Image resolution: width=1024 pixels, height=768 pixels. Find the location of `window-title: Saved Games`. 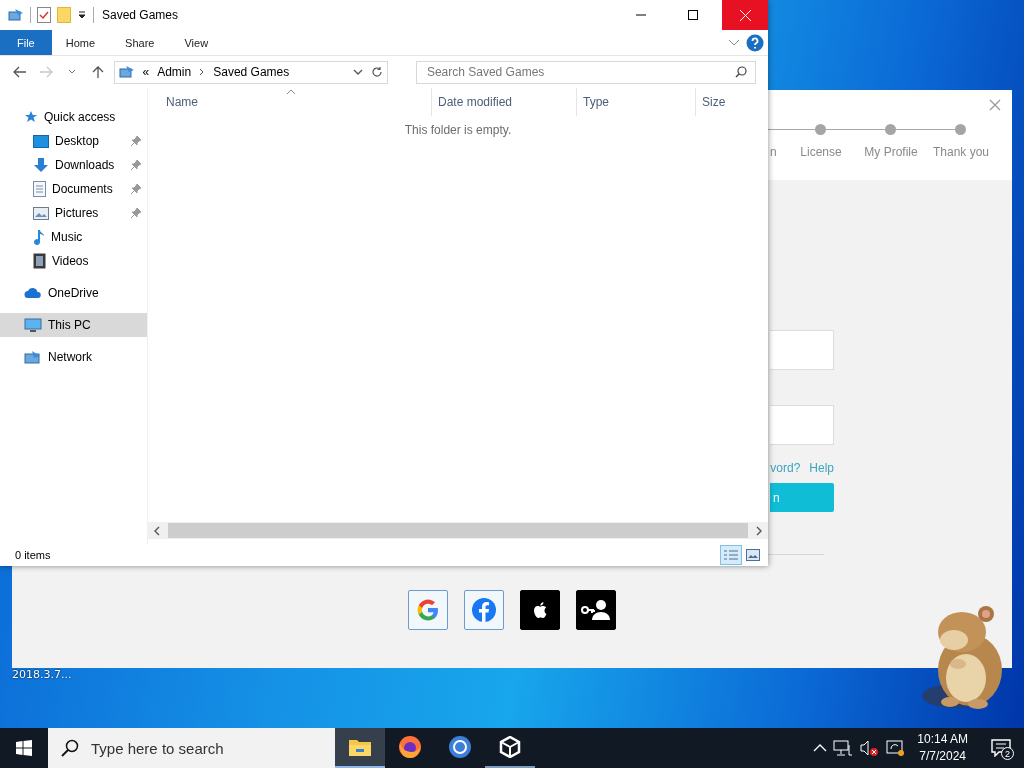

window-title: Saved Games is located at coordinates (141, 15).